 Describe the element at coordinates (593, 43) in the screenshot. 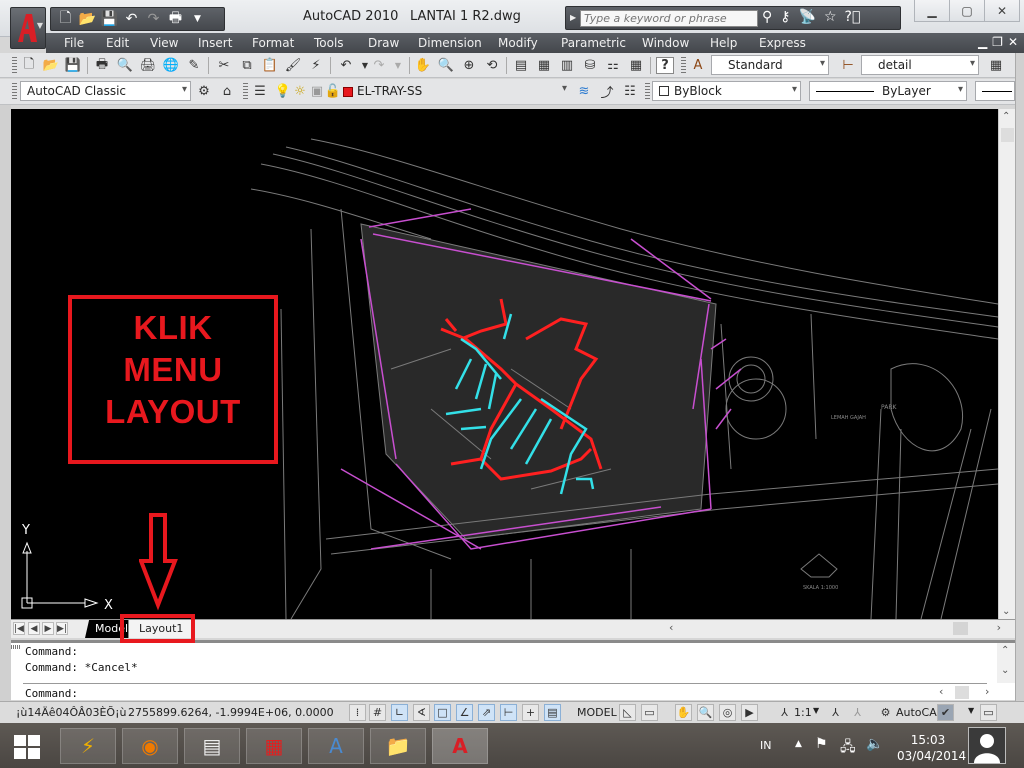

I see `menu-parametric: Parametric` at that location.